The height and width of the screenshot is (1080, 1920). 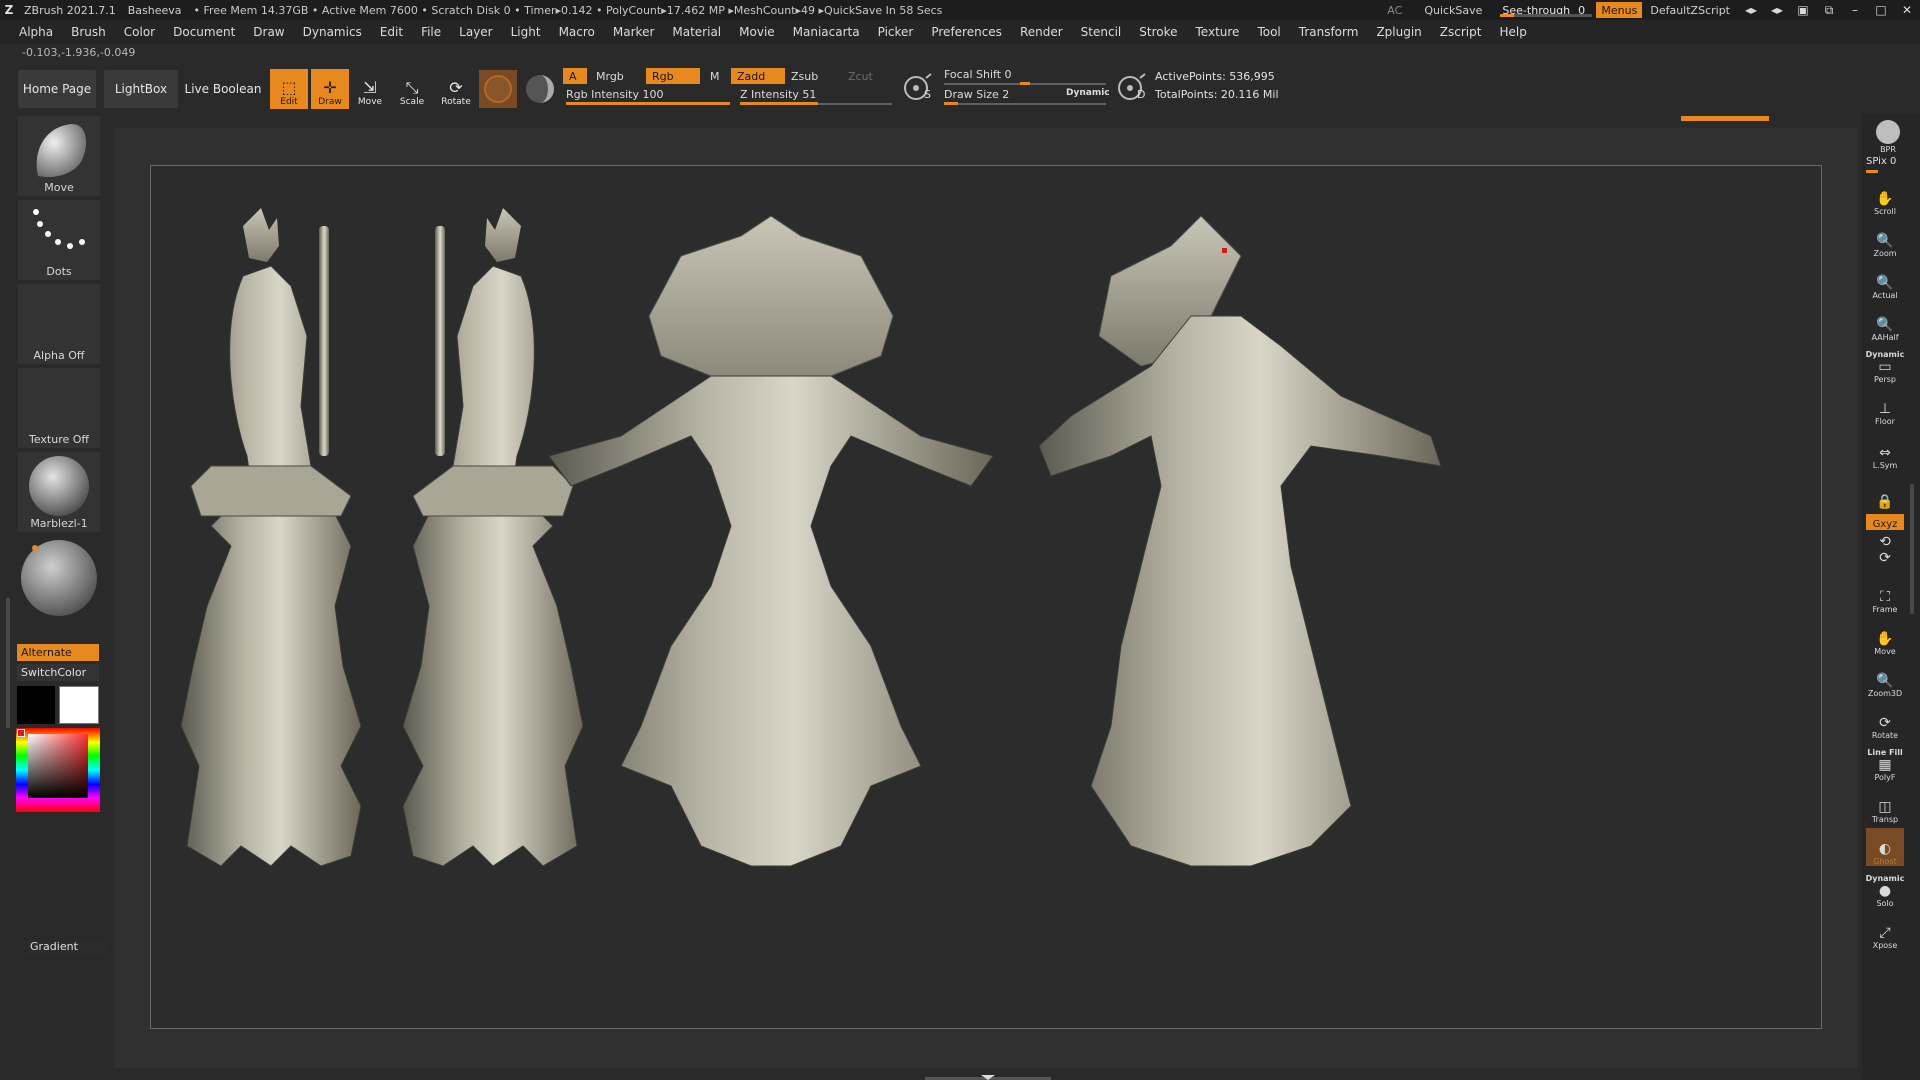 What do you see at coordinates (1690, 10) in the screenshot?
I see `default-zscript-button: DefaultZScript` at bounding box center [1690, 10].